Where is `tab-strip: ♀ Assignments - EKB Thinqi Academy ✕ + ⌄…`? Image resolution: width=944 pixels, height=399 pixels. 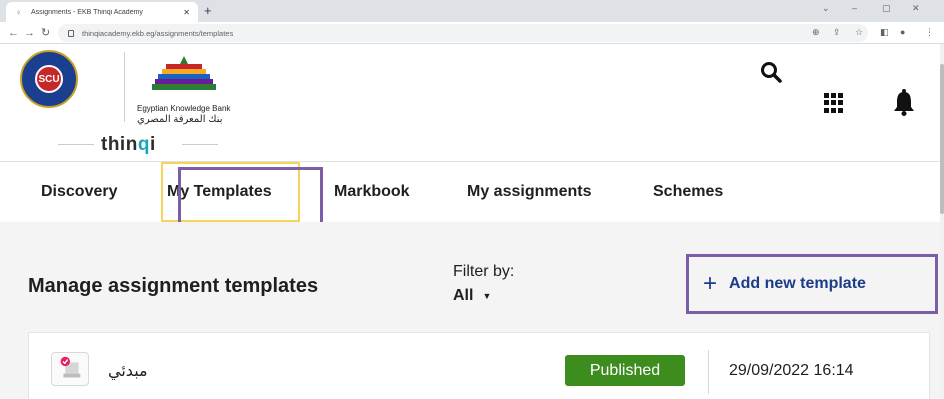
tab-strip: ♀ Assignments - EKB Thinqi Academy ✕ + ⌄… is located at coordinates (472, 11).